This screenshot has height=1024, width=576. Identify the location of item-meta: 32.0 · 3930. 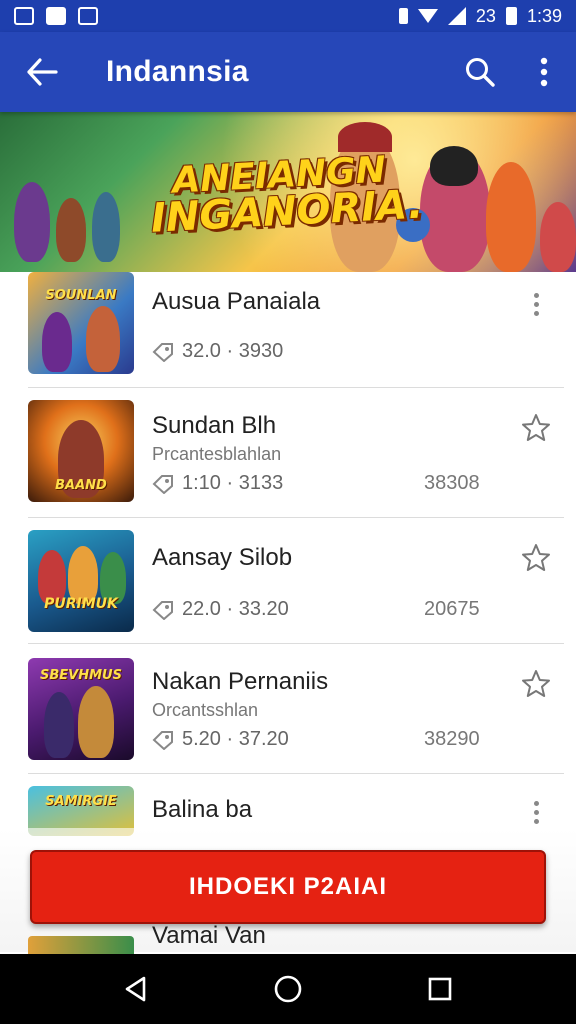
(217, 351).